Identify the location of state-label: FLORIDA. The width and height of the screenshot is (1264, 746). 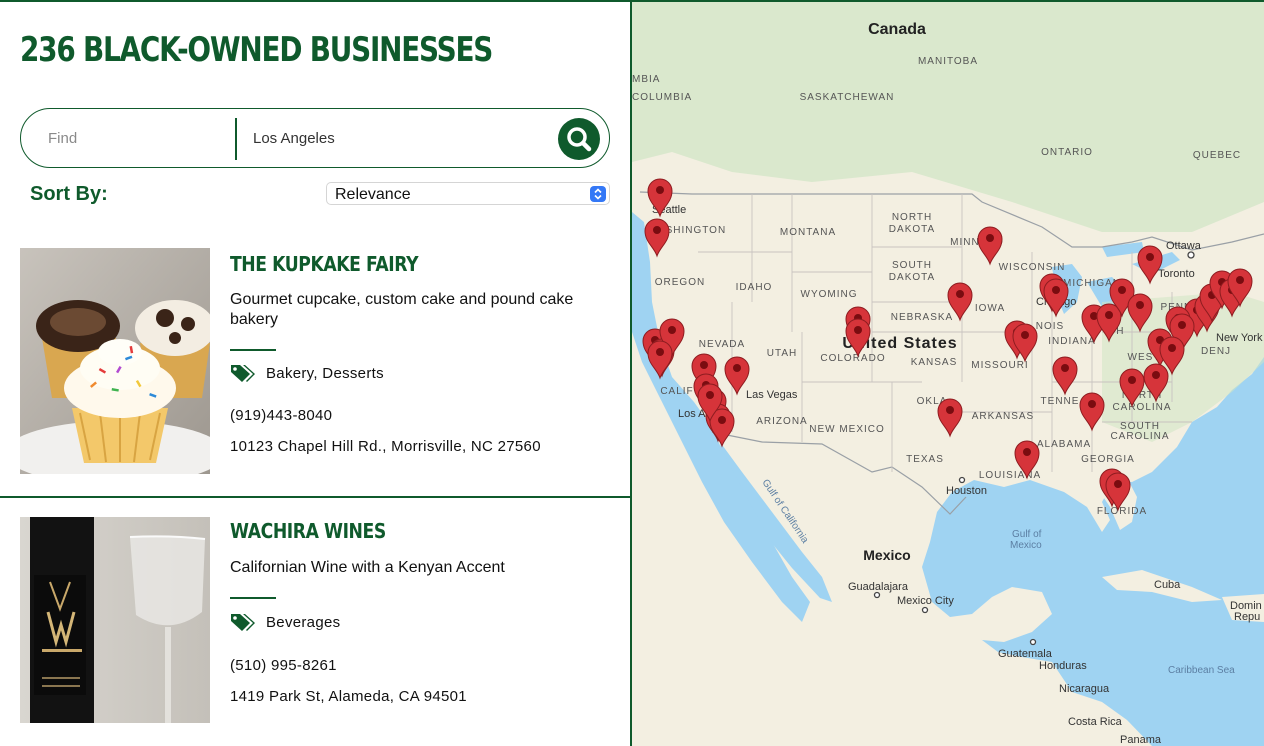
(1122, 511).